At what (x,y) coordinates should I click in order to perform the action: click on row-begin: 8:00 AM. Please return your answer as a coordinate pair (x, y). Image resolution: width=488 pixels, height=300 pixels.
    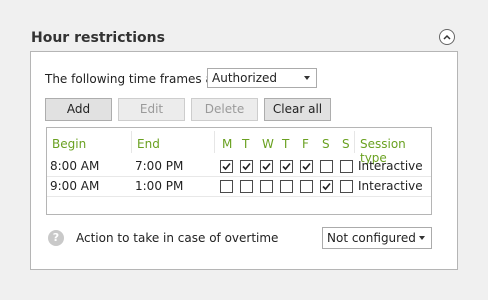
    Looking at the image, I should click on (75, 166).